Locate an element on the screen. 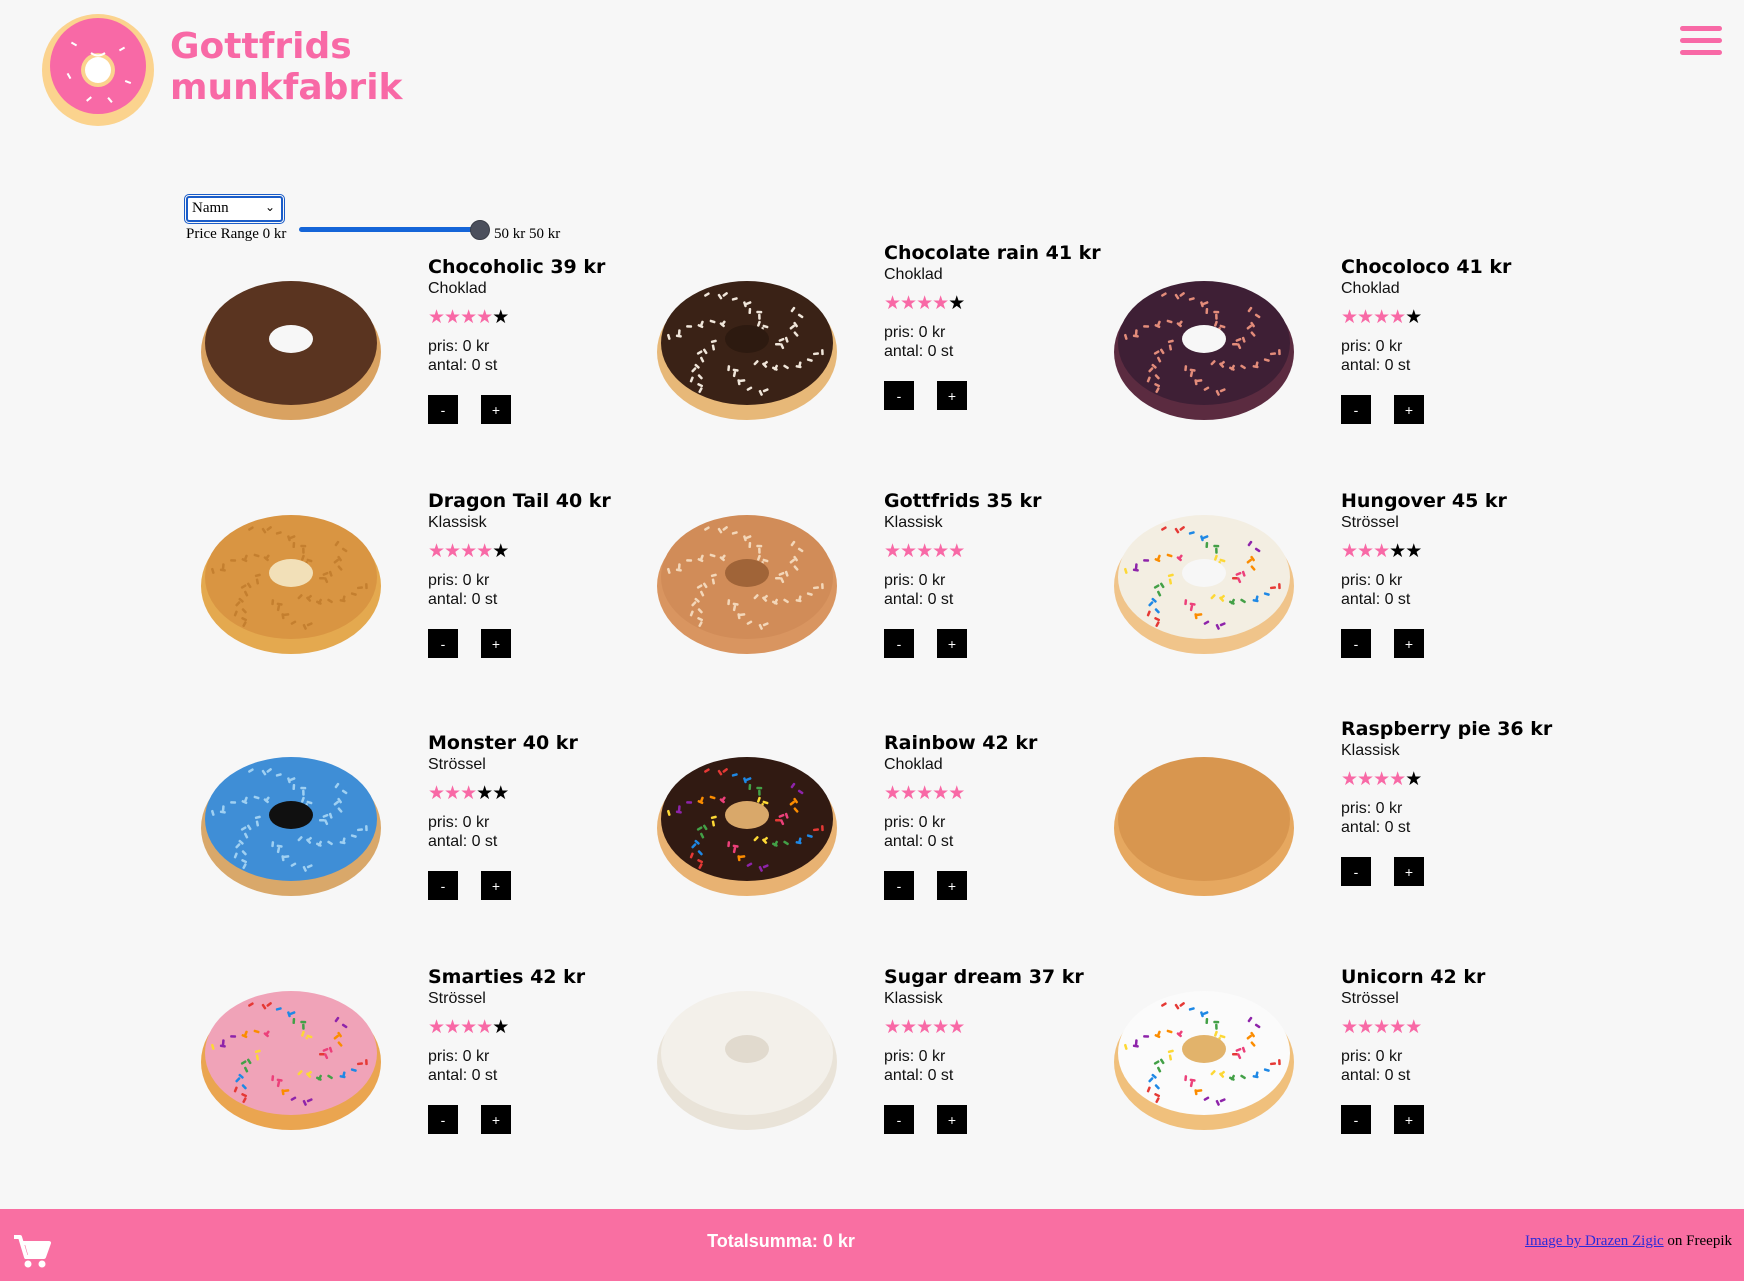  product-title: Unicorn 42 kr is located at coordinates (1413, 977).